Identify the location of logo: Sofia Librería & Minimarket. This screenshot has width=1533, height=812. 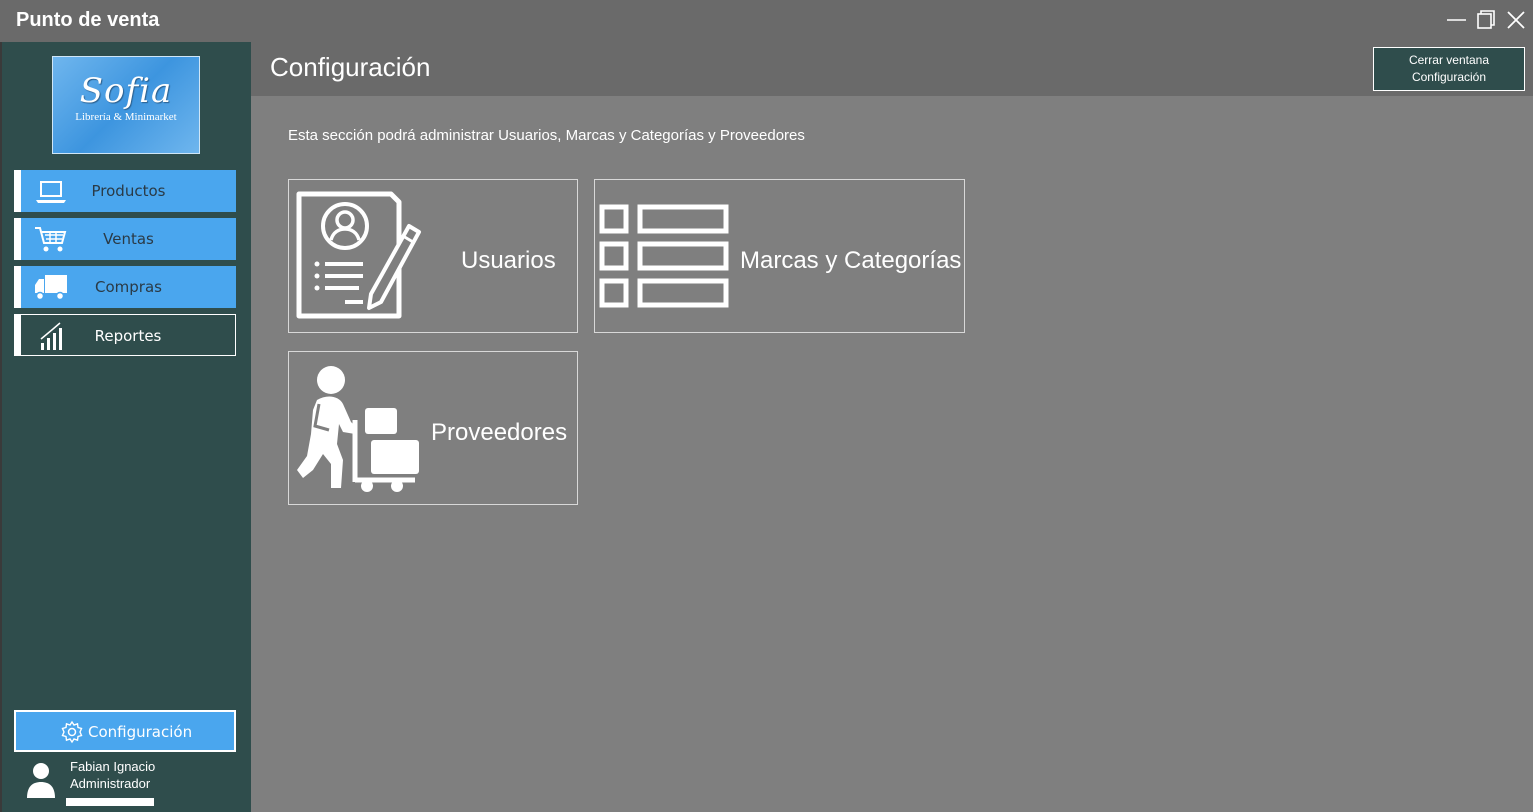
(126, 105).